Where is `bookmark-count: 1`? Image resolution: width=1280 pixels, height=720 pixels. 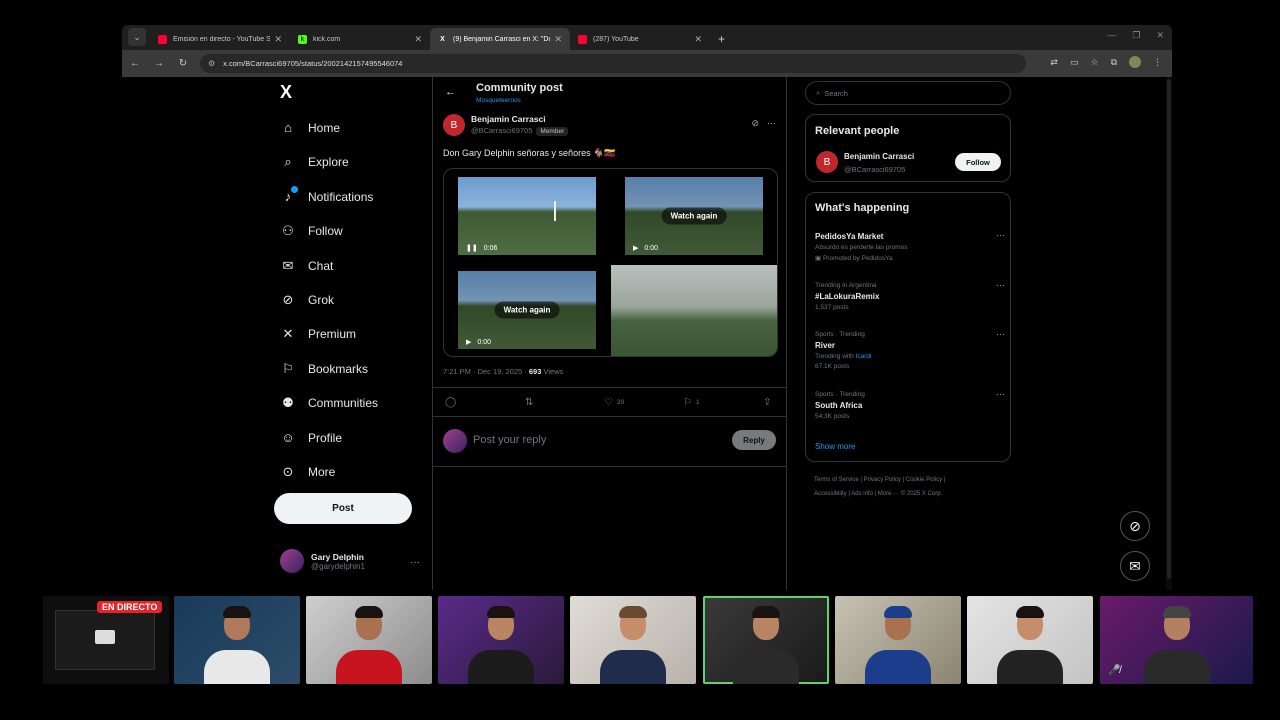 bookmark-count: 1 is located at coordinates (697, 402).